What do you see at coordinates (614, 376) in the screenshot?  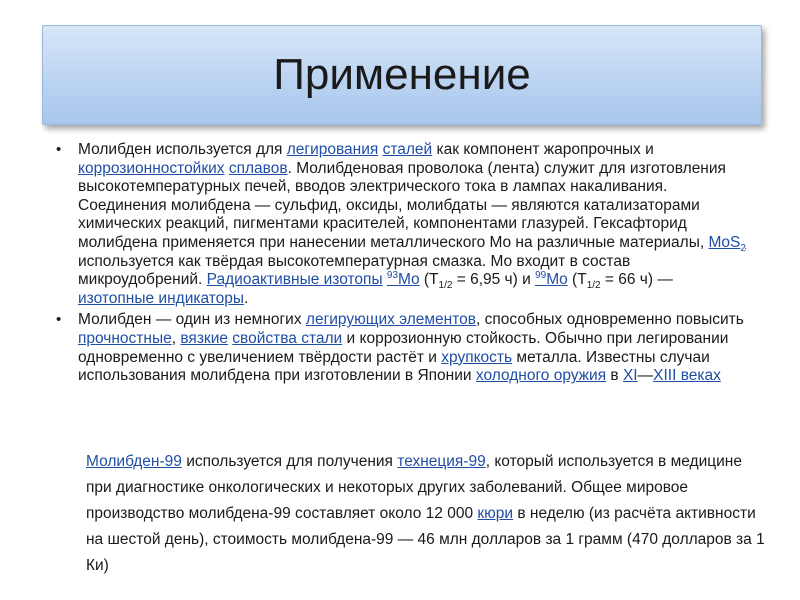 I see `text: в` at bounding box center [614, 376].